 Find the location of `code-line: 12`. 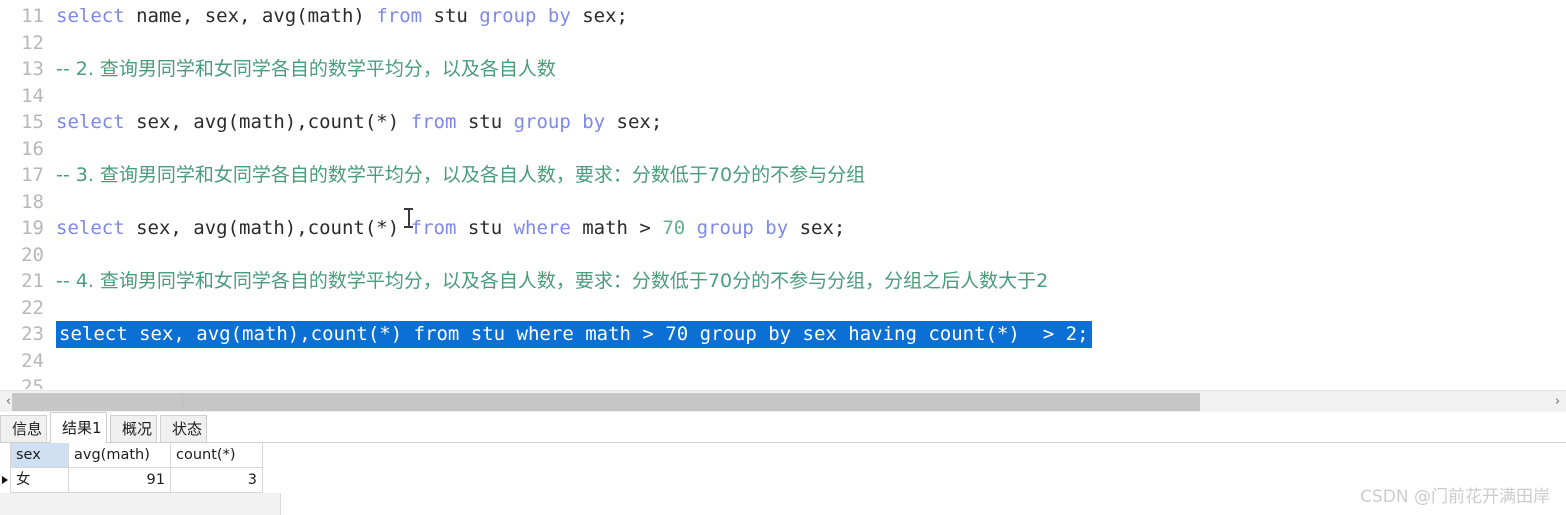

code-line: 12 is located at coordinates (783, 43).